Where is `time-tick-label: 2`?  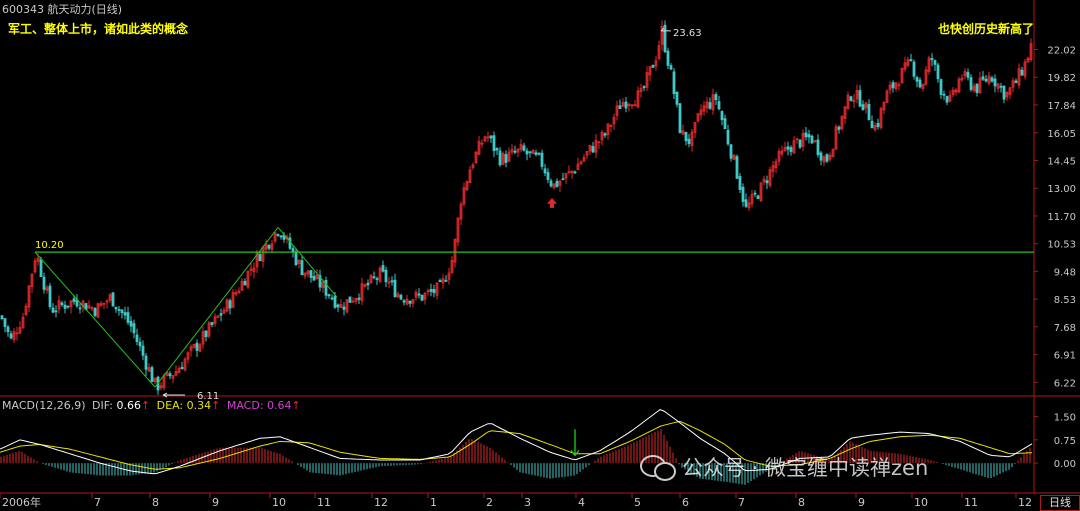
time-tick-label: 2 is located at coordinates (489, 502).